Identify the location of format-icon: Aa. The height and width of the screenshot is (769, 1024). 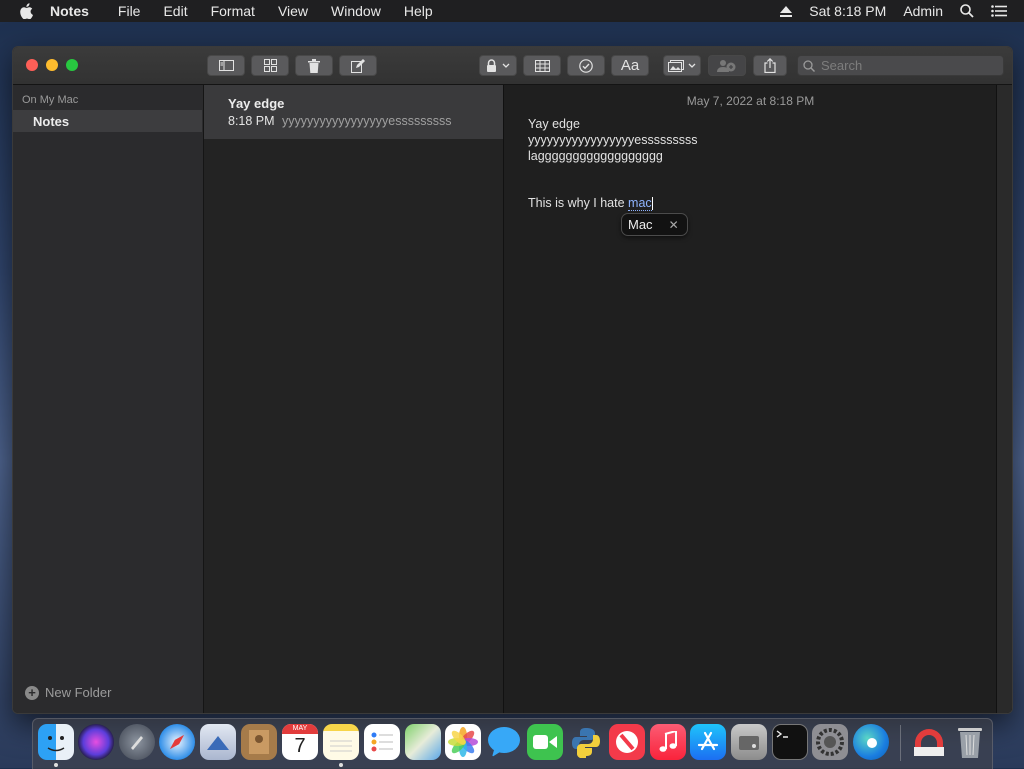
(630, 65).